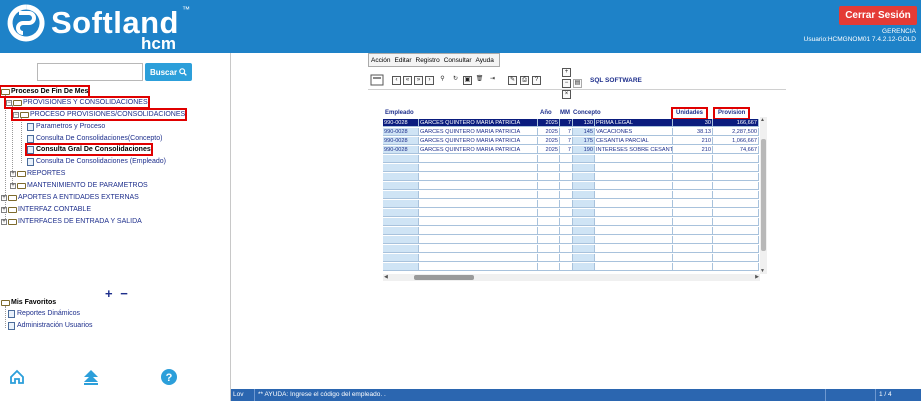 The height and width of the screenshot is (401, 921). What do you see at coordinates (96, 161) in the screenshot?
I see `tree-item-consulta-empleado: Consulta De Consolidaciones (Empleado)` at bounding box center [96, 161].